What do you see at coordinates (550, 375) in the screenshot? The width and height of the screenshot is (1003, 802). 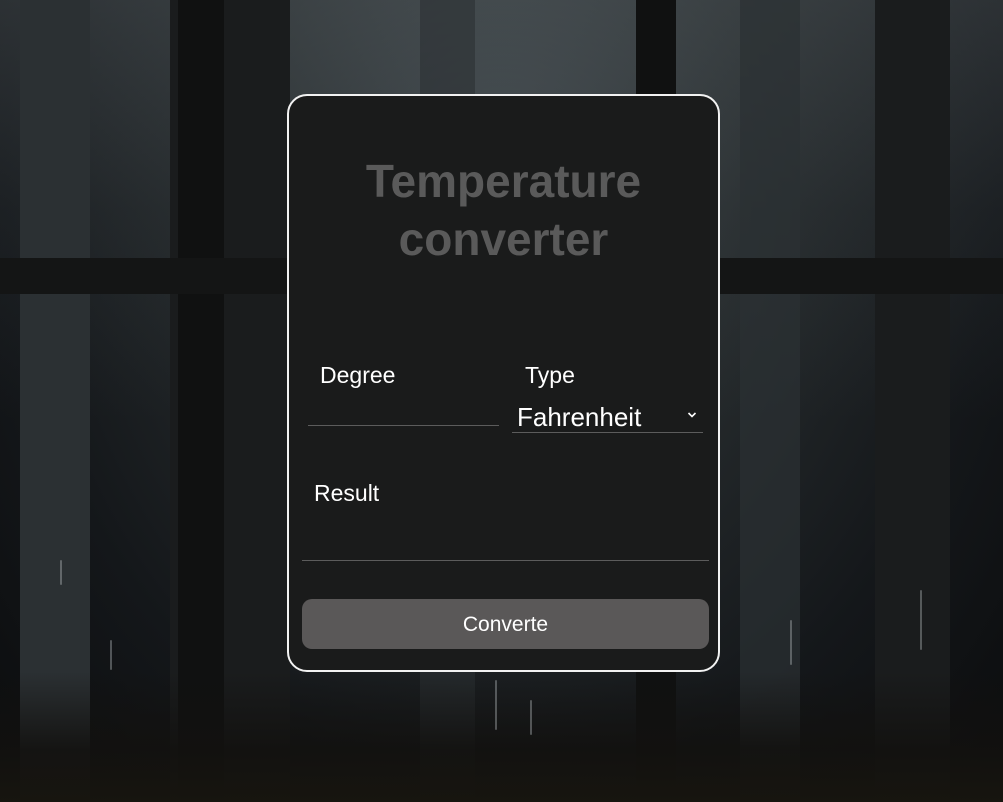 I see `type-label: Type` at bounding box center [550, 375].